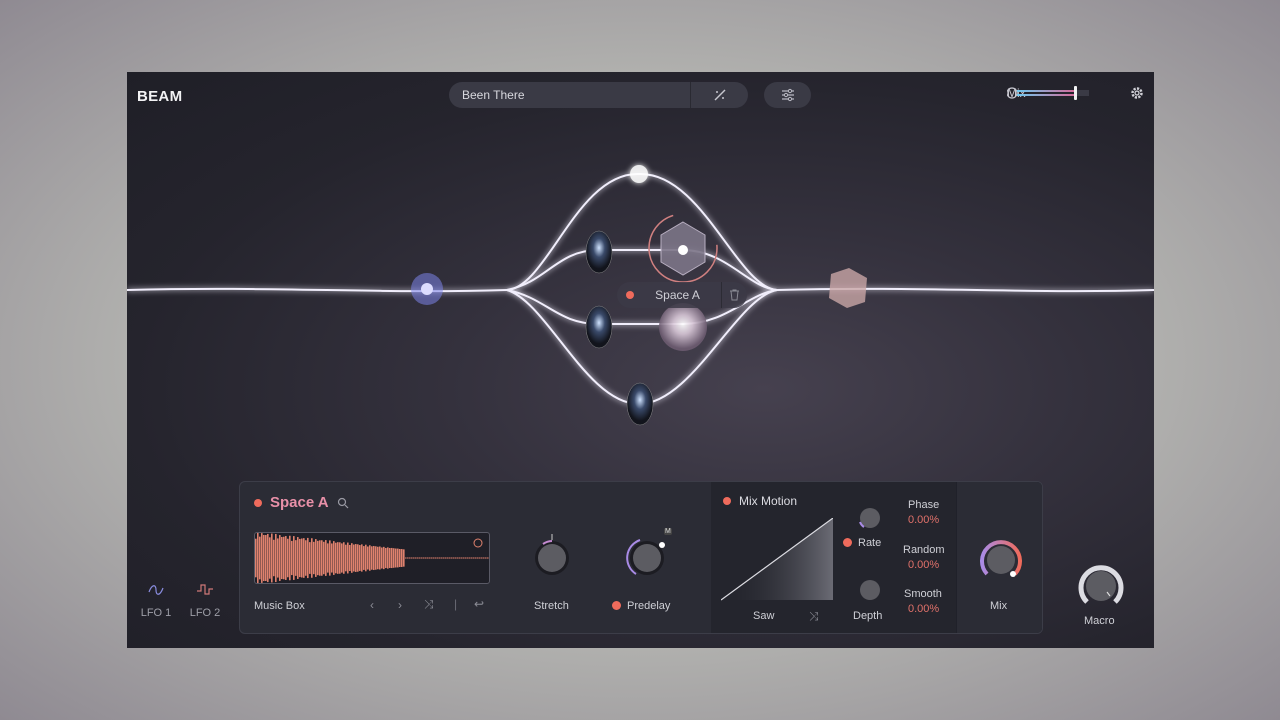 Image resolution: width=1280 pixels, height=720 pixels. What do you see at coordinates (616, 605) in the screenshot?
I see `predelay-sync-dot` at bounding box center [616, 605].